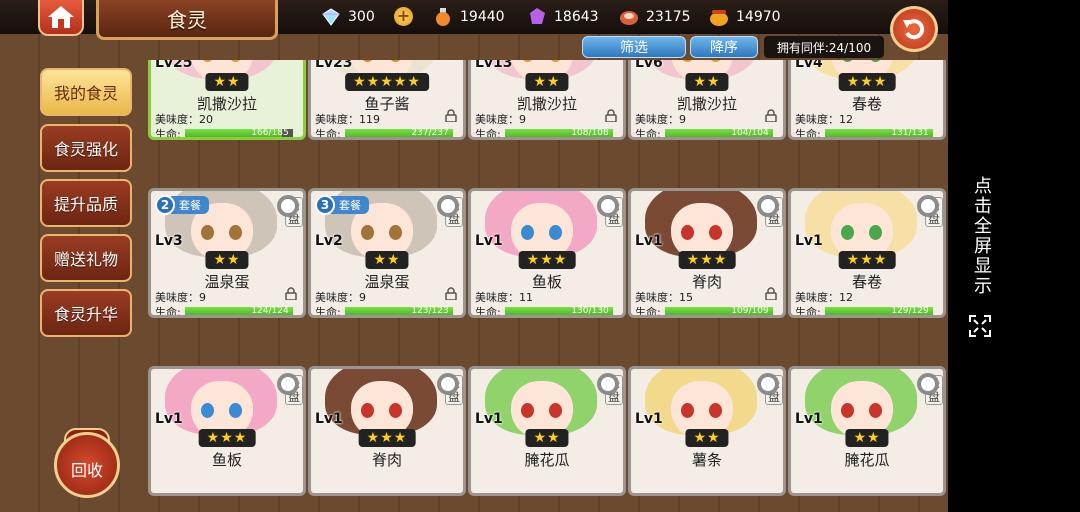 Image resolution: width=1080 pixels, height=512 pixels. What do you see at coordinates (387, 253) in the screenshot?
I see `food-soul-card: 头盘3套餐Lv2★★温泉蛋美味度：9生命:123/123` at bounding box center [387, 253].